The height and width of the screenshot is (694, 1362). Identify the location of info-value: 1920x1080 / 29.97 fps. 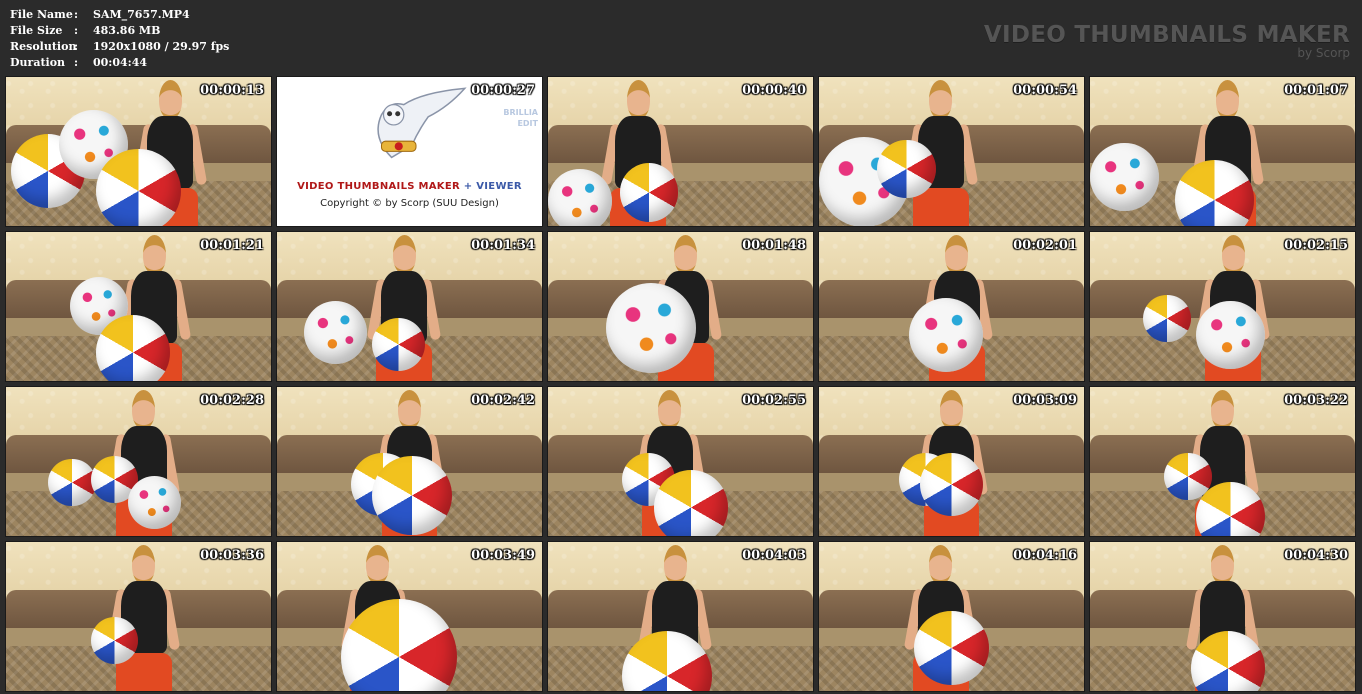
(161, 46).